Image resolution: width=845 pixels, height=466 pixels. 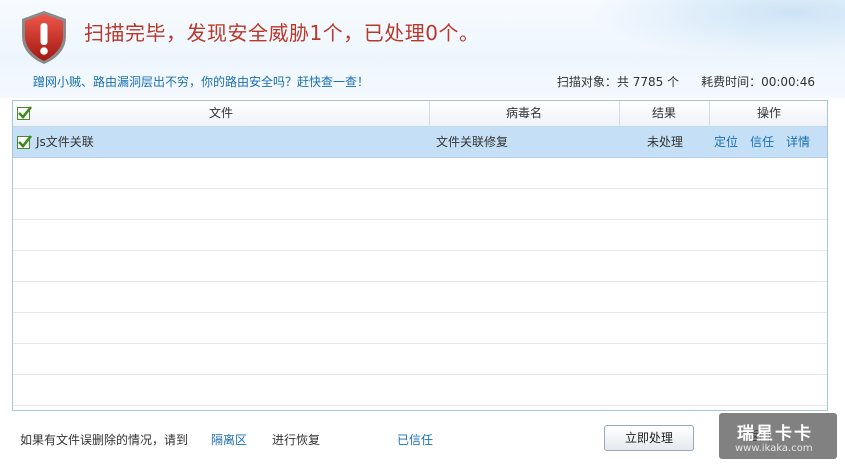 I want to click on watermark-title: 瑞星卡卡, so click(x=775, y=434).